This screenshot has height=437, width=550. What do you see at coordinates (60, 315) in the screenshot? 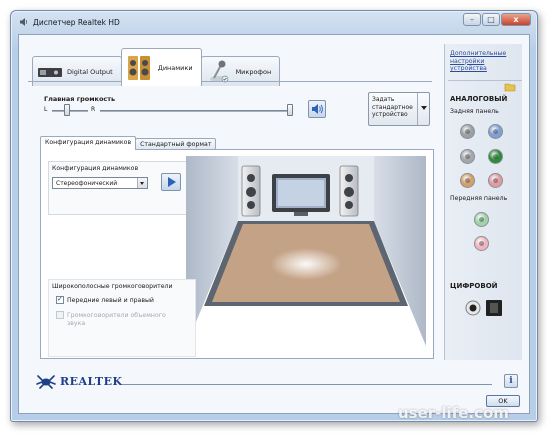
I see `surround-checkbox` at bounding box center [60, 315].